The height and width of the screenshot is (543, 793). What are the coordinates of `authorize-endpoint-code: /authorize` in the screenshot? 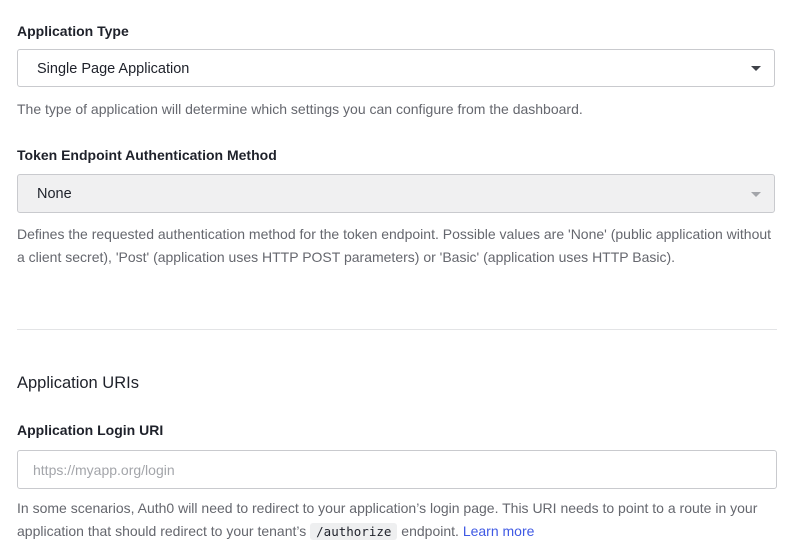 It's located at (354, 531).